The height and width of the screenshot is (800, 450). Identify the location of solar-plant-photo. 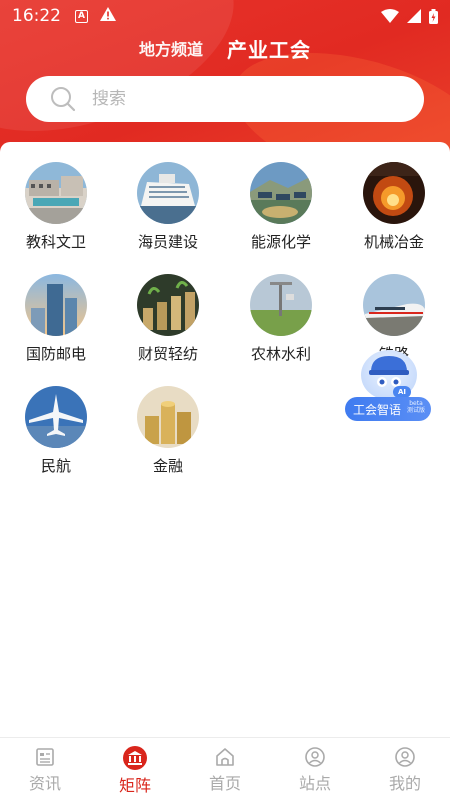
(281, 193).